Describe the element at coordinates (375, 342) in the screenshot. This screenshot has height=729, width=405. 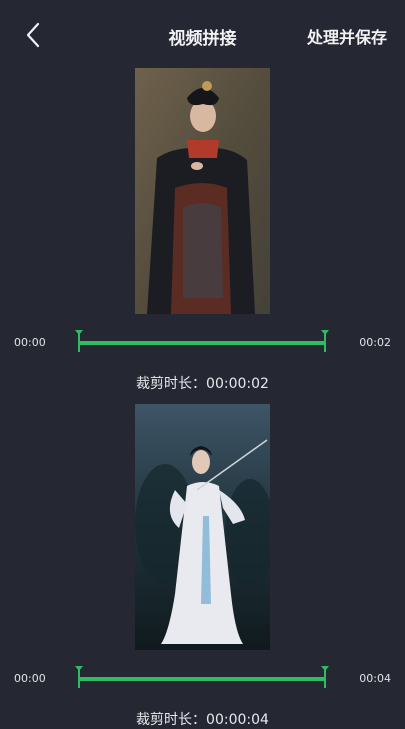
I see `end-time: 00:02` at that location.